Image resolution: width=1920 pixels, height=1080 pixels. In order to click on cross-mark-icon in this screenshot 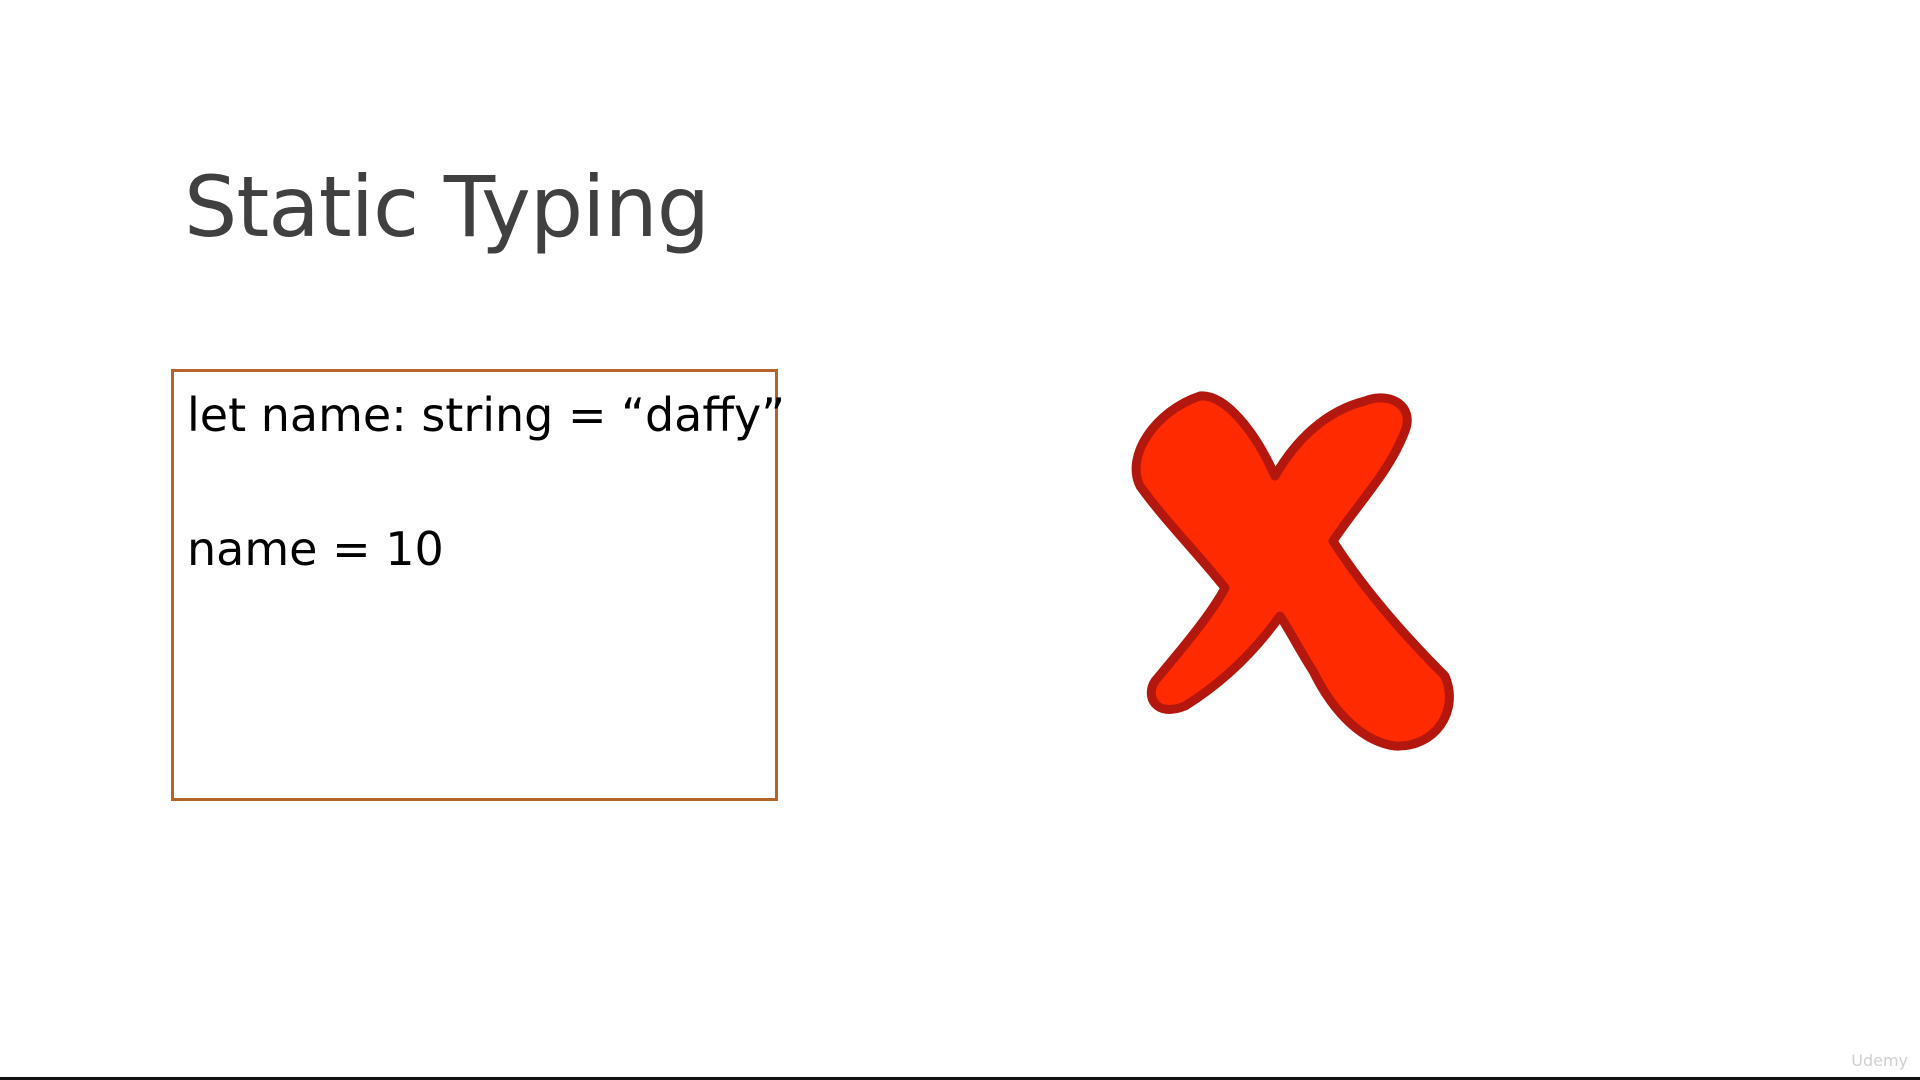, I will do `click(1292, 571)`.